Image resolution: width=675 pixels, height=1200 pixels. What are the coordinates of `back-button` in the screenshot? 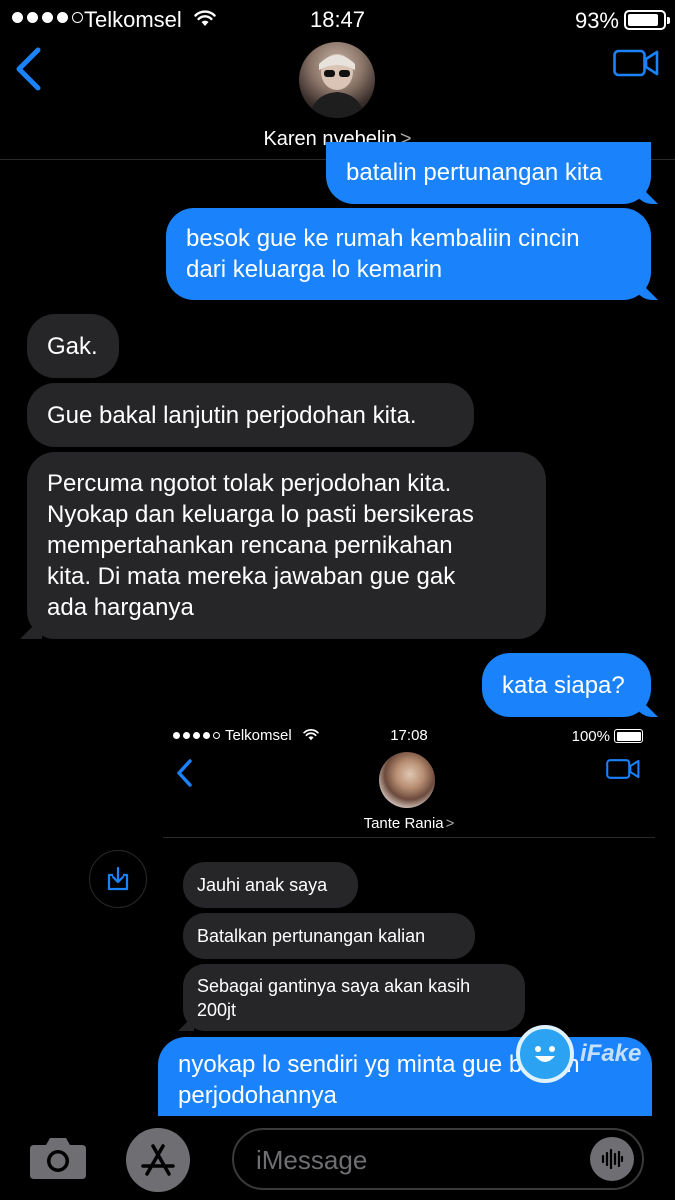 It's located at (28, 71).